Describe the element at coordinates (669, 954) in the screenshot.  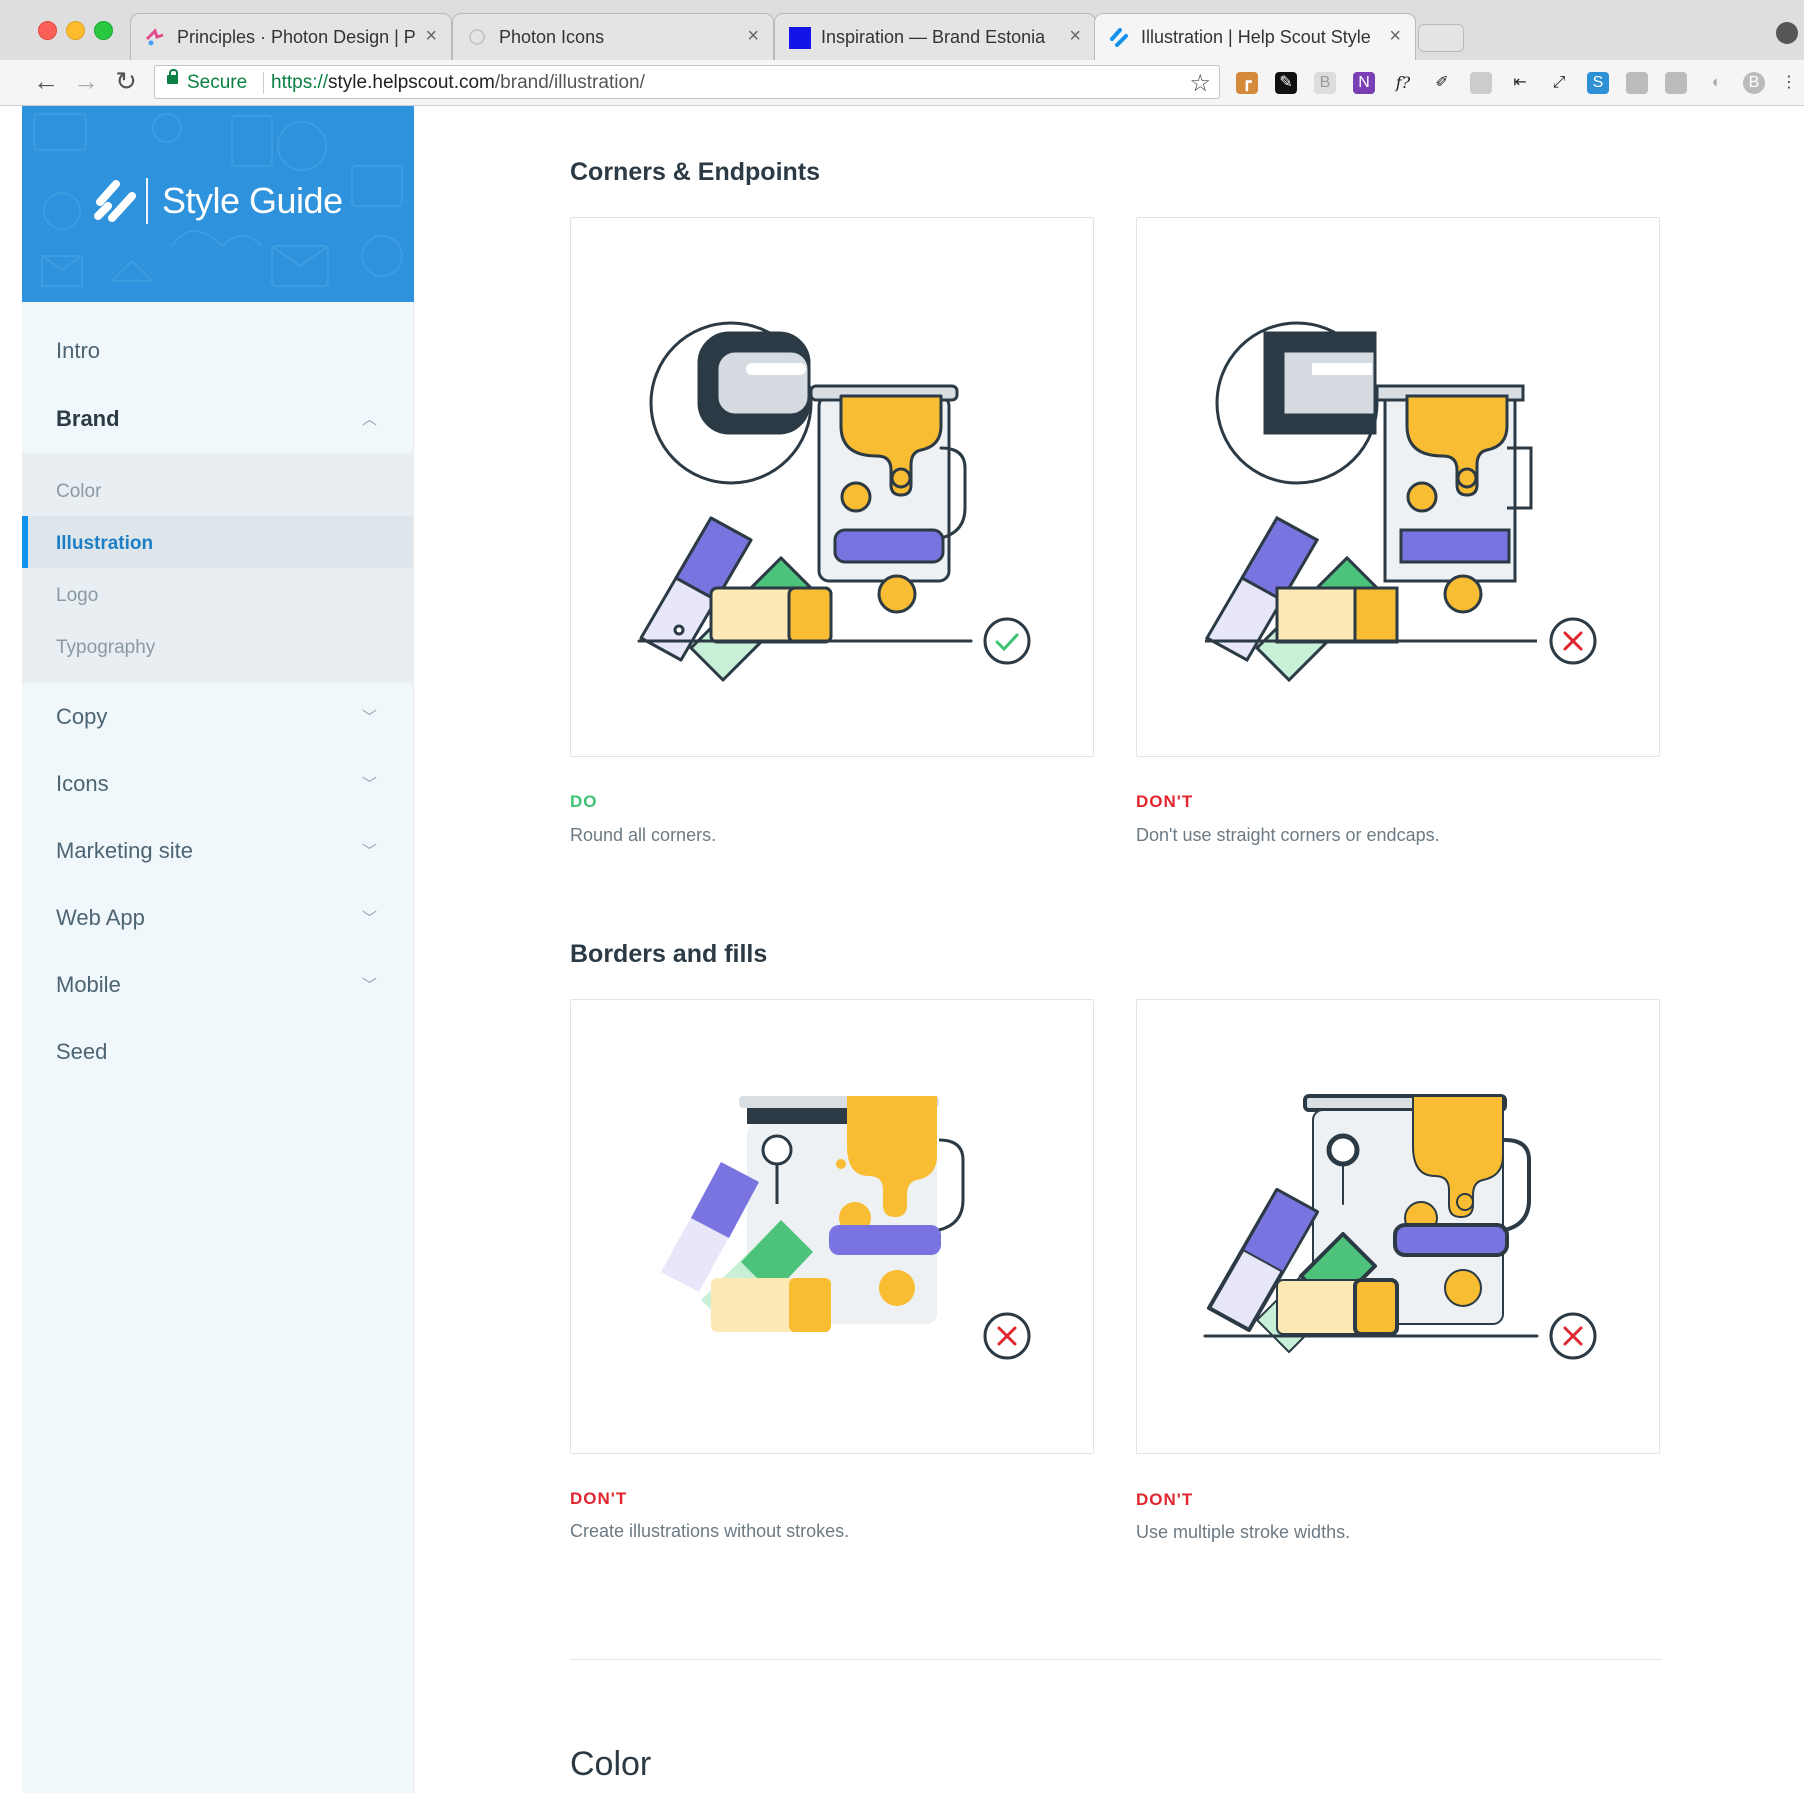
I see `section-title-borders: Borders and fills` at that location.